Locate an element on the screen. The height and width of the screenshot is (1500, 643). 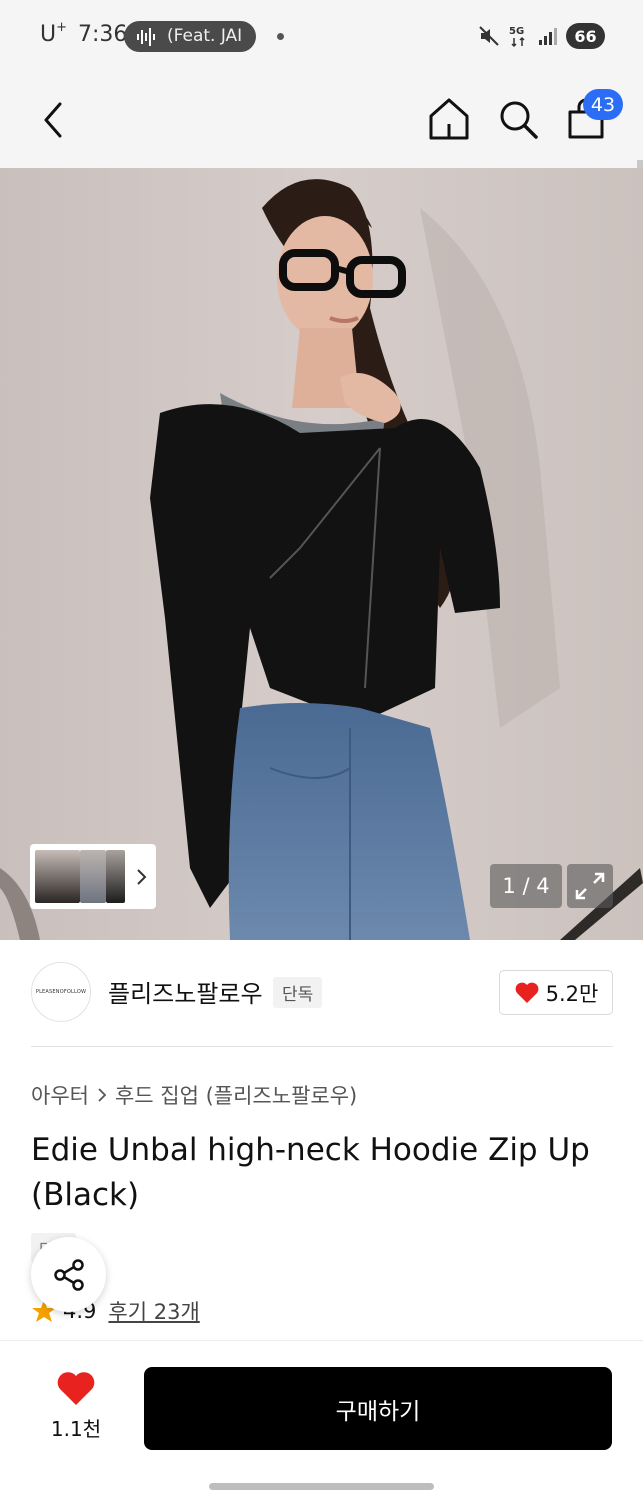
breadcrumb-subcategory: 후드 집업 (플리즈노팔로우) is located at coordinates (236, 1095).